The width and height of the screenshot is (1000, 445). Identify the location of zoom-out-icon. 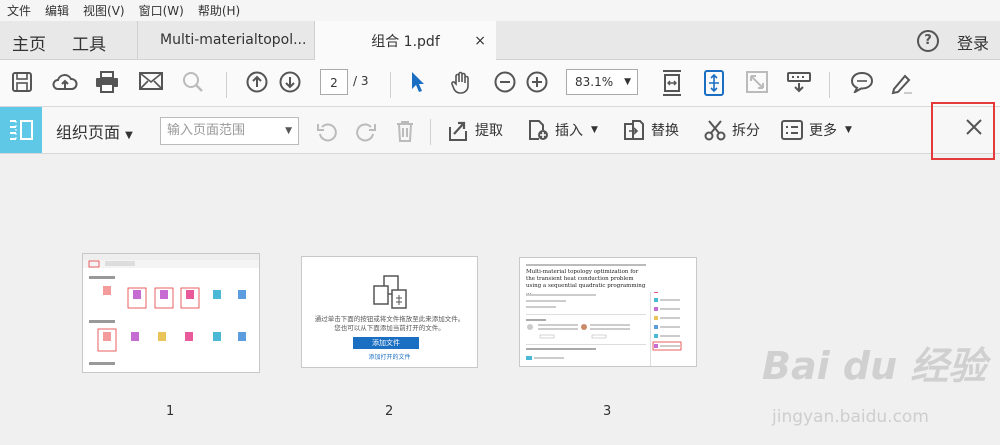
(505, 82).